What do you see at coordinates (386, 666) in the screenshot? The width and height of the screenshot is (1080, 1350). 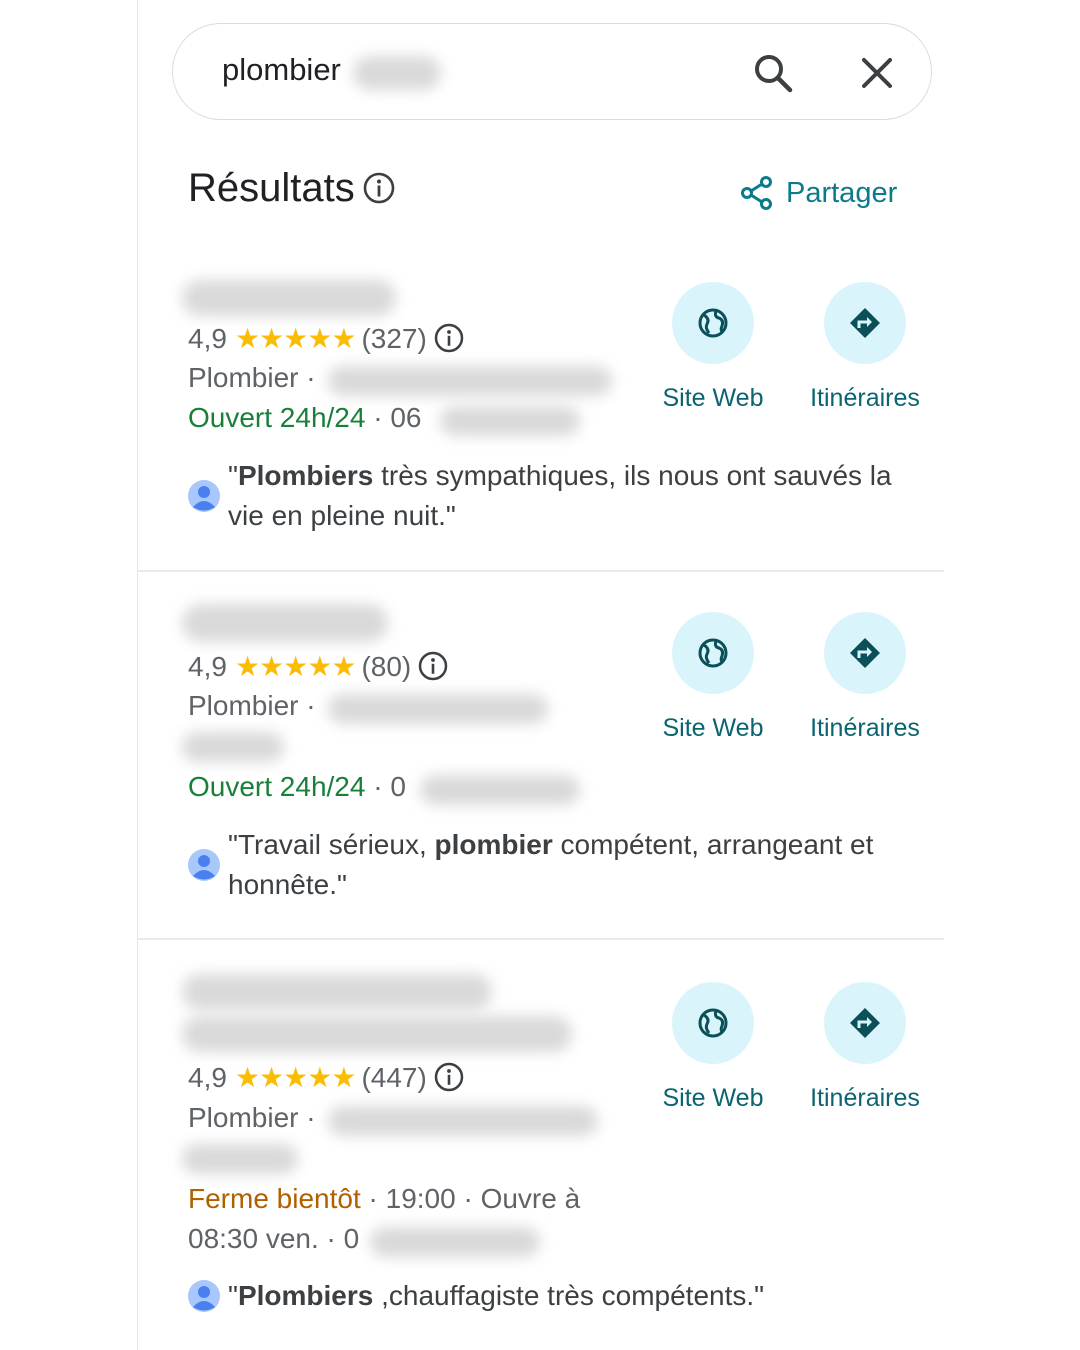 I see `review-count: (80)` at bounding box center [386, 666].